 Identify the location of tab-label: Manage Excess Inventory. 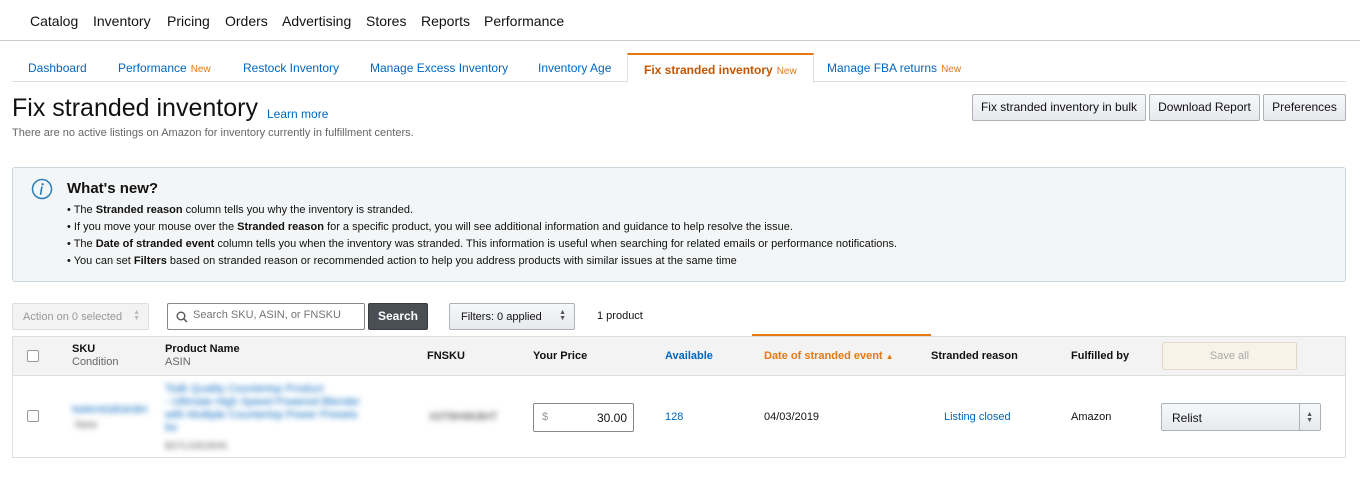
(439, 68).